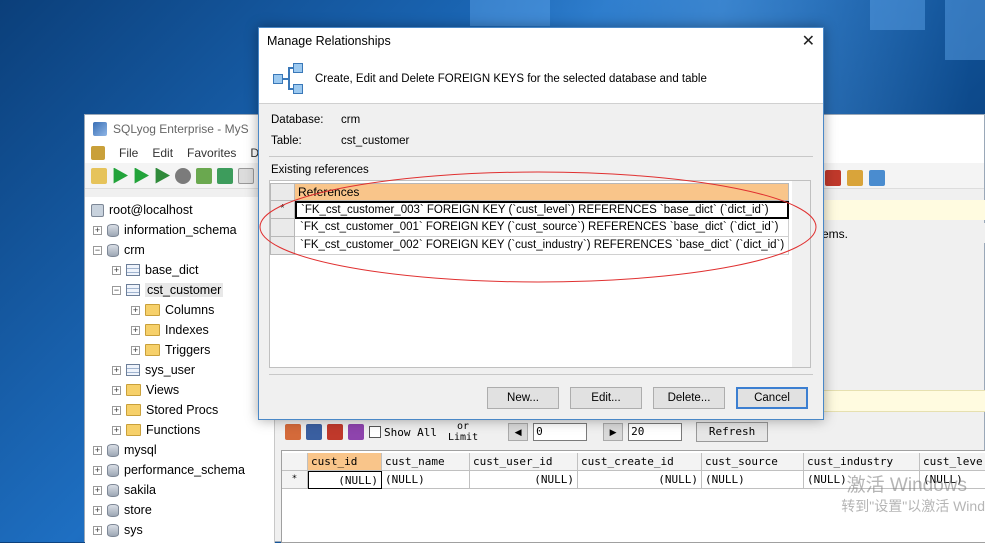  What do you see at coordinates (655, 432) in the screenshot?
I see `limit-field: 20` at bounding box center [655, 432].